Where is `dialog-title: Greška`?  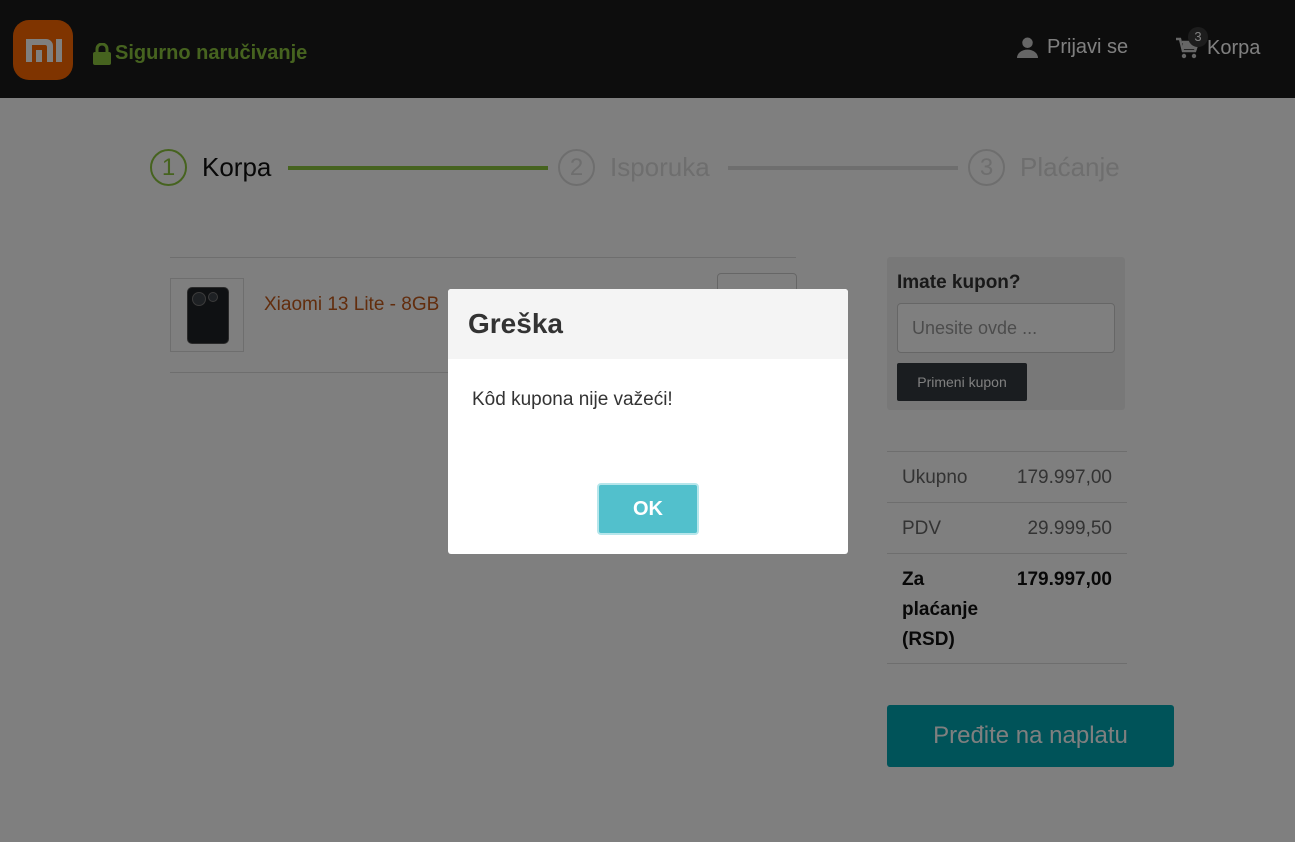
dialog-title: Greška is located at coordinates (515, 323).